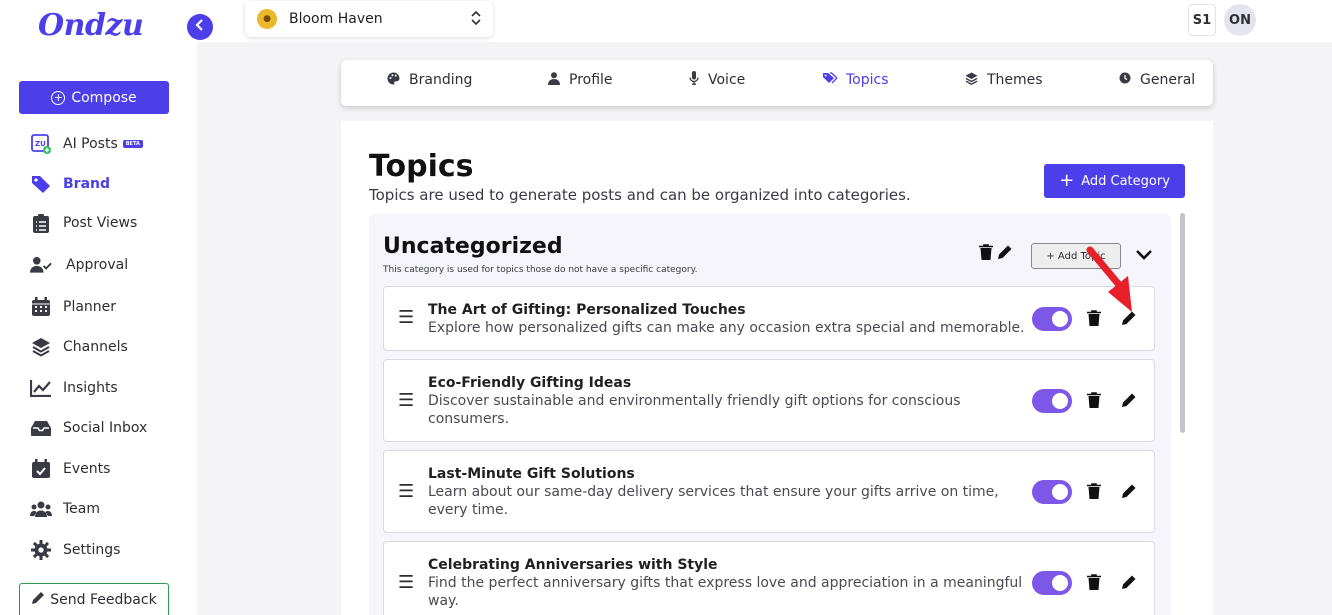 This screenshot has width=1332, height=615. I want to click on sidebar-item-label: Approval, so click(97, 265).